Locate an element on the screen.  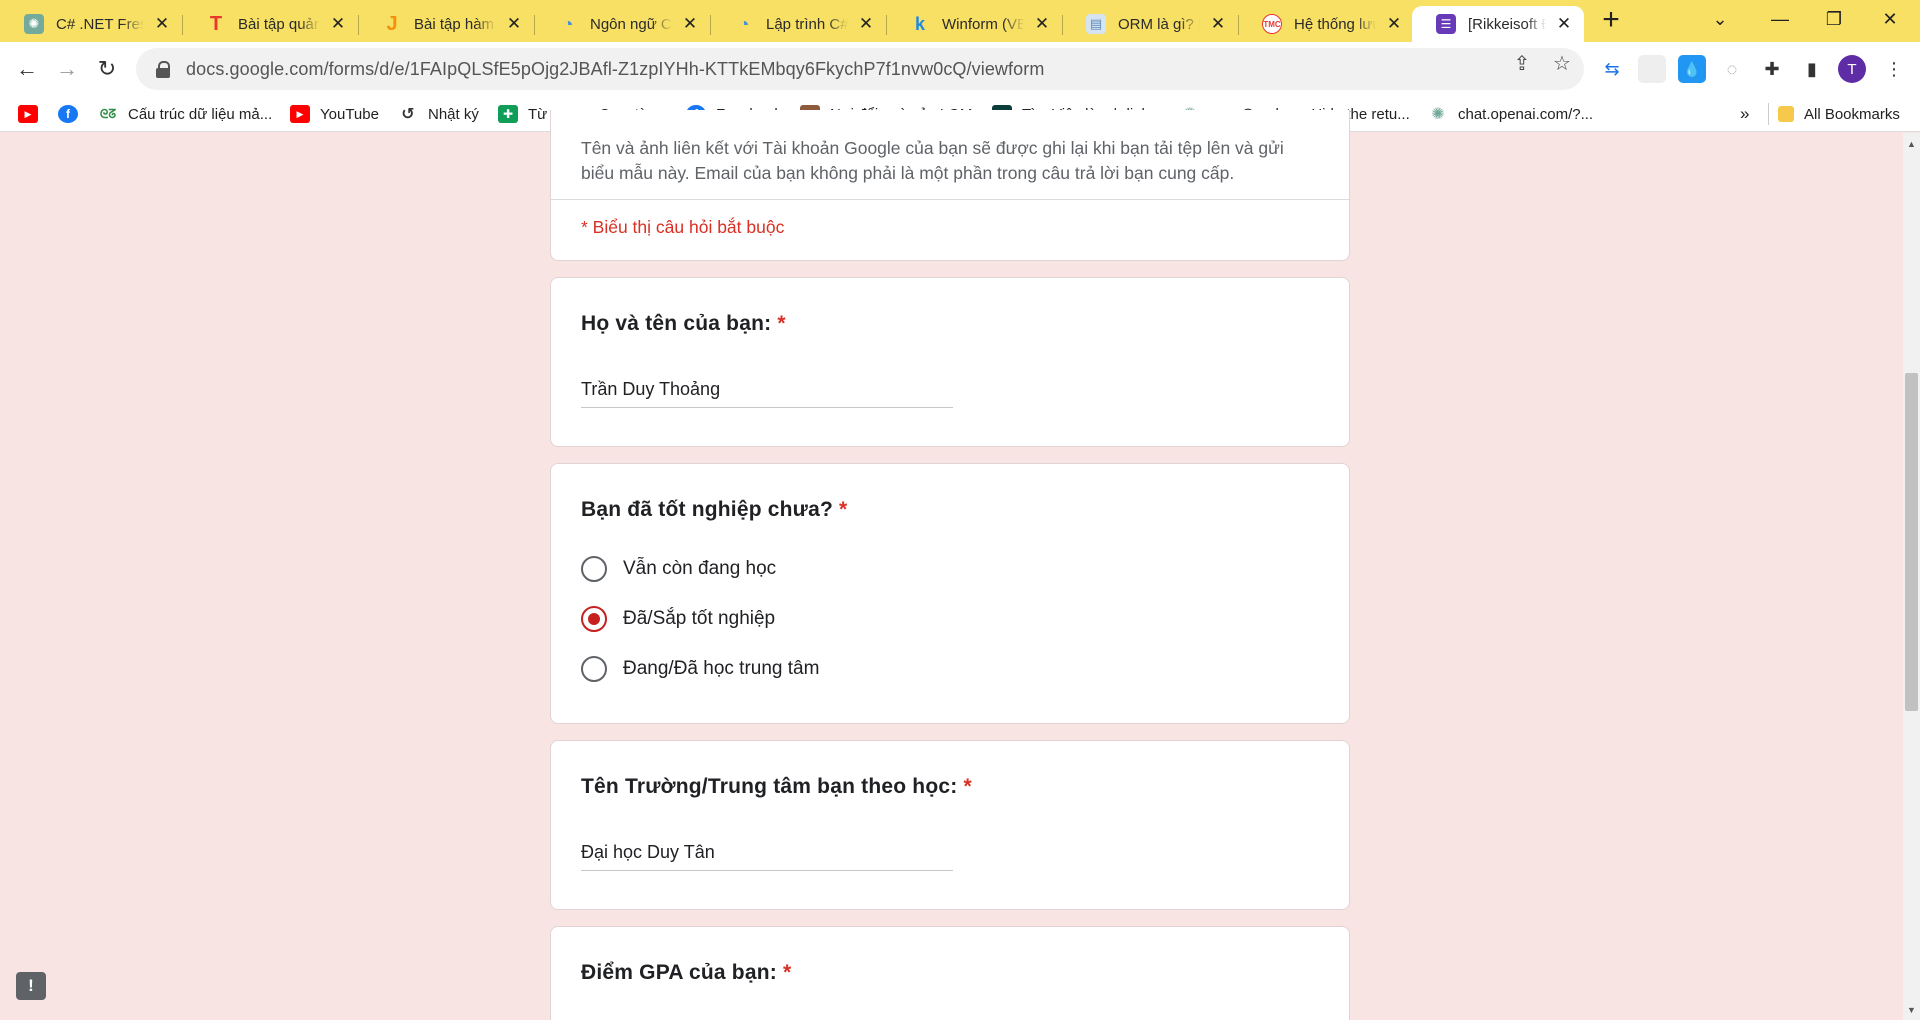
all-bookmarks-button: All Bookmarks is located at coordinates (1839, 114).